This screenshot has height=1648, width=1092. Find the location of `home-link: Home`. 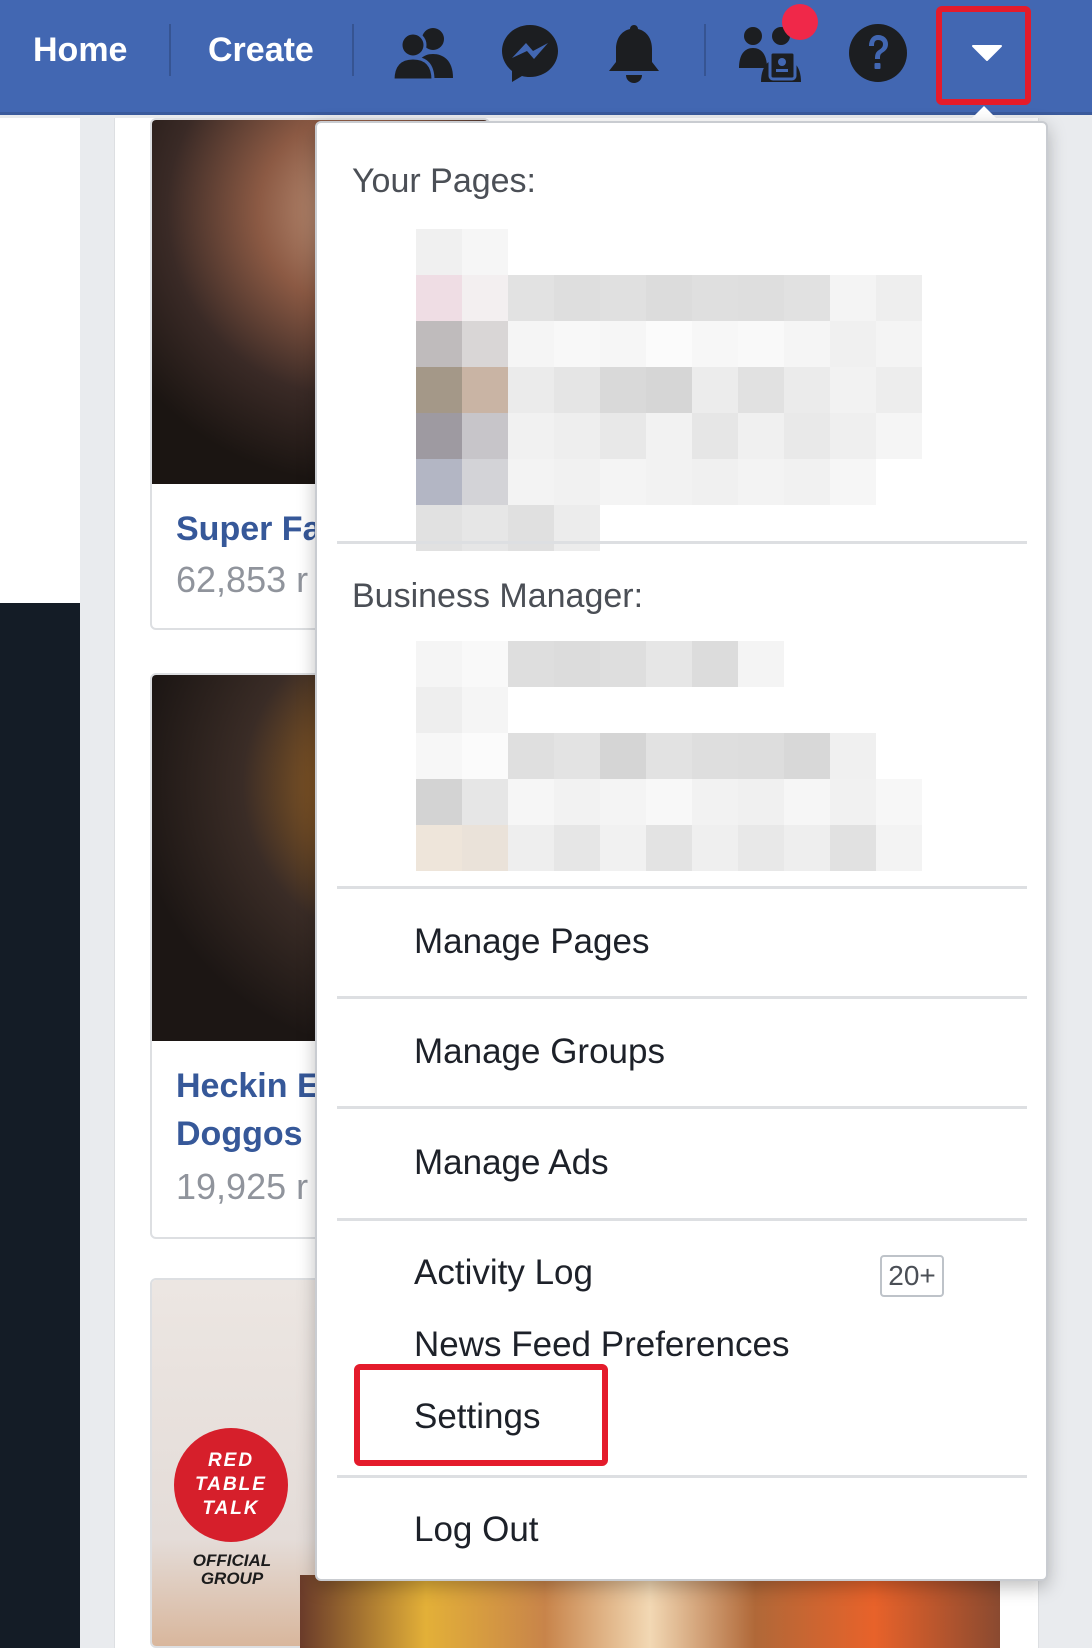

home-link: Home is located at coordinates (80, 50).